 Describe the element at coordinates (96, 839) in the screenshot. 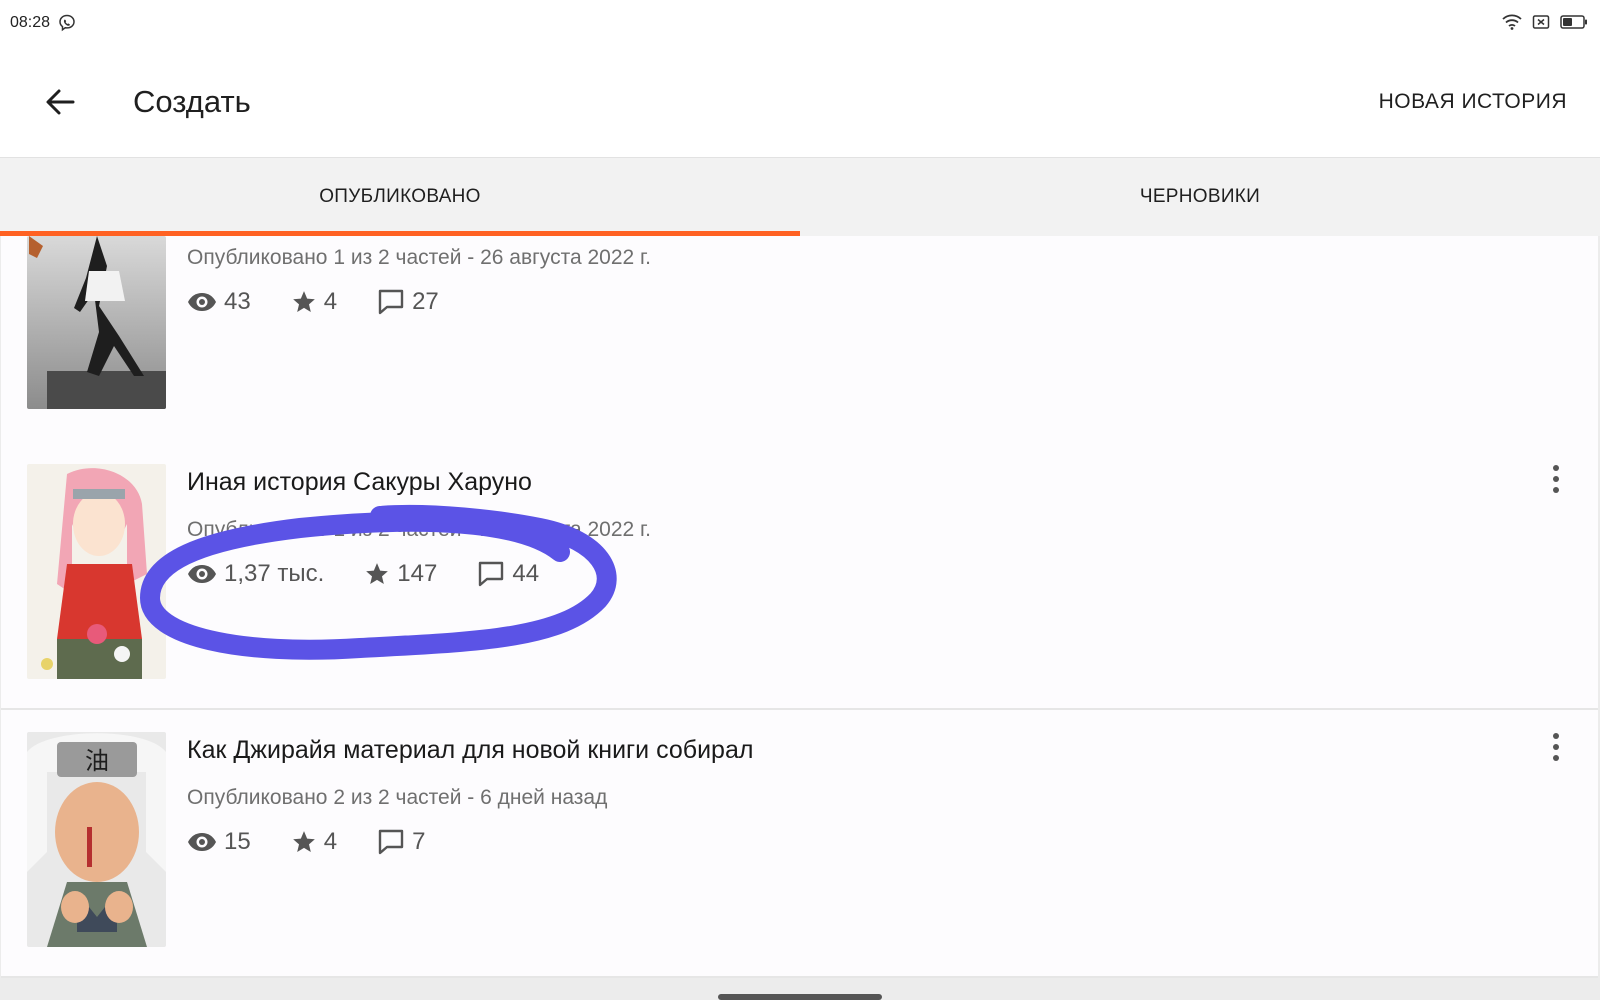

I see `story-cover-image: 油` at that location.